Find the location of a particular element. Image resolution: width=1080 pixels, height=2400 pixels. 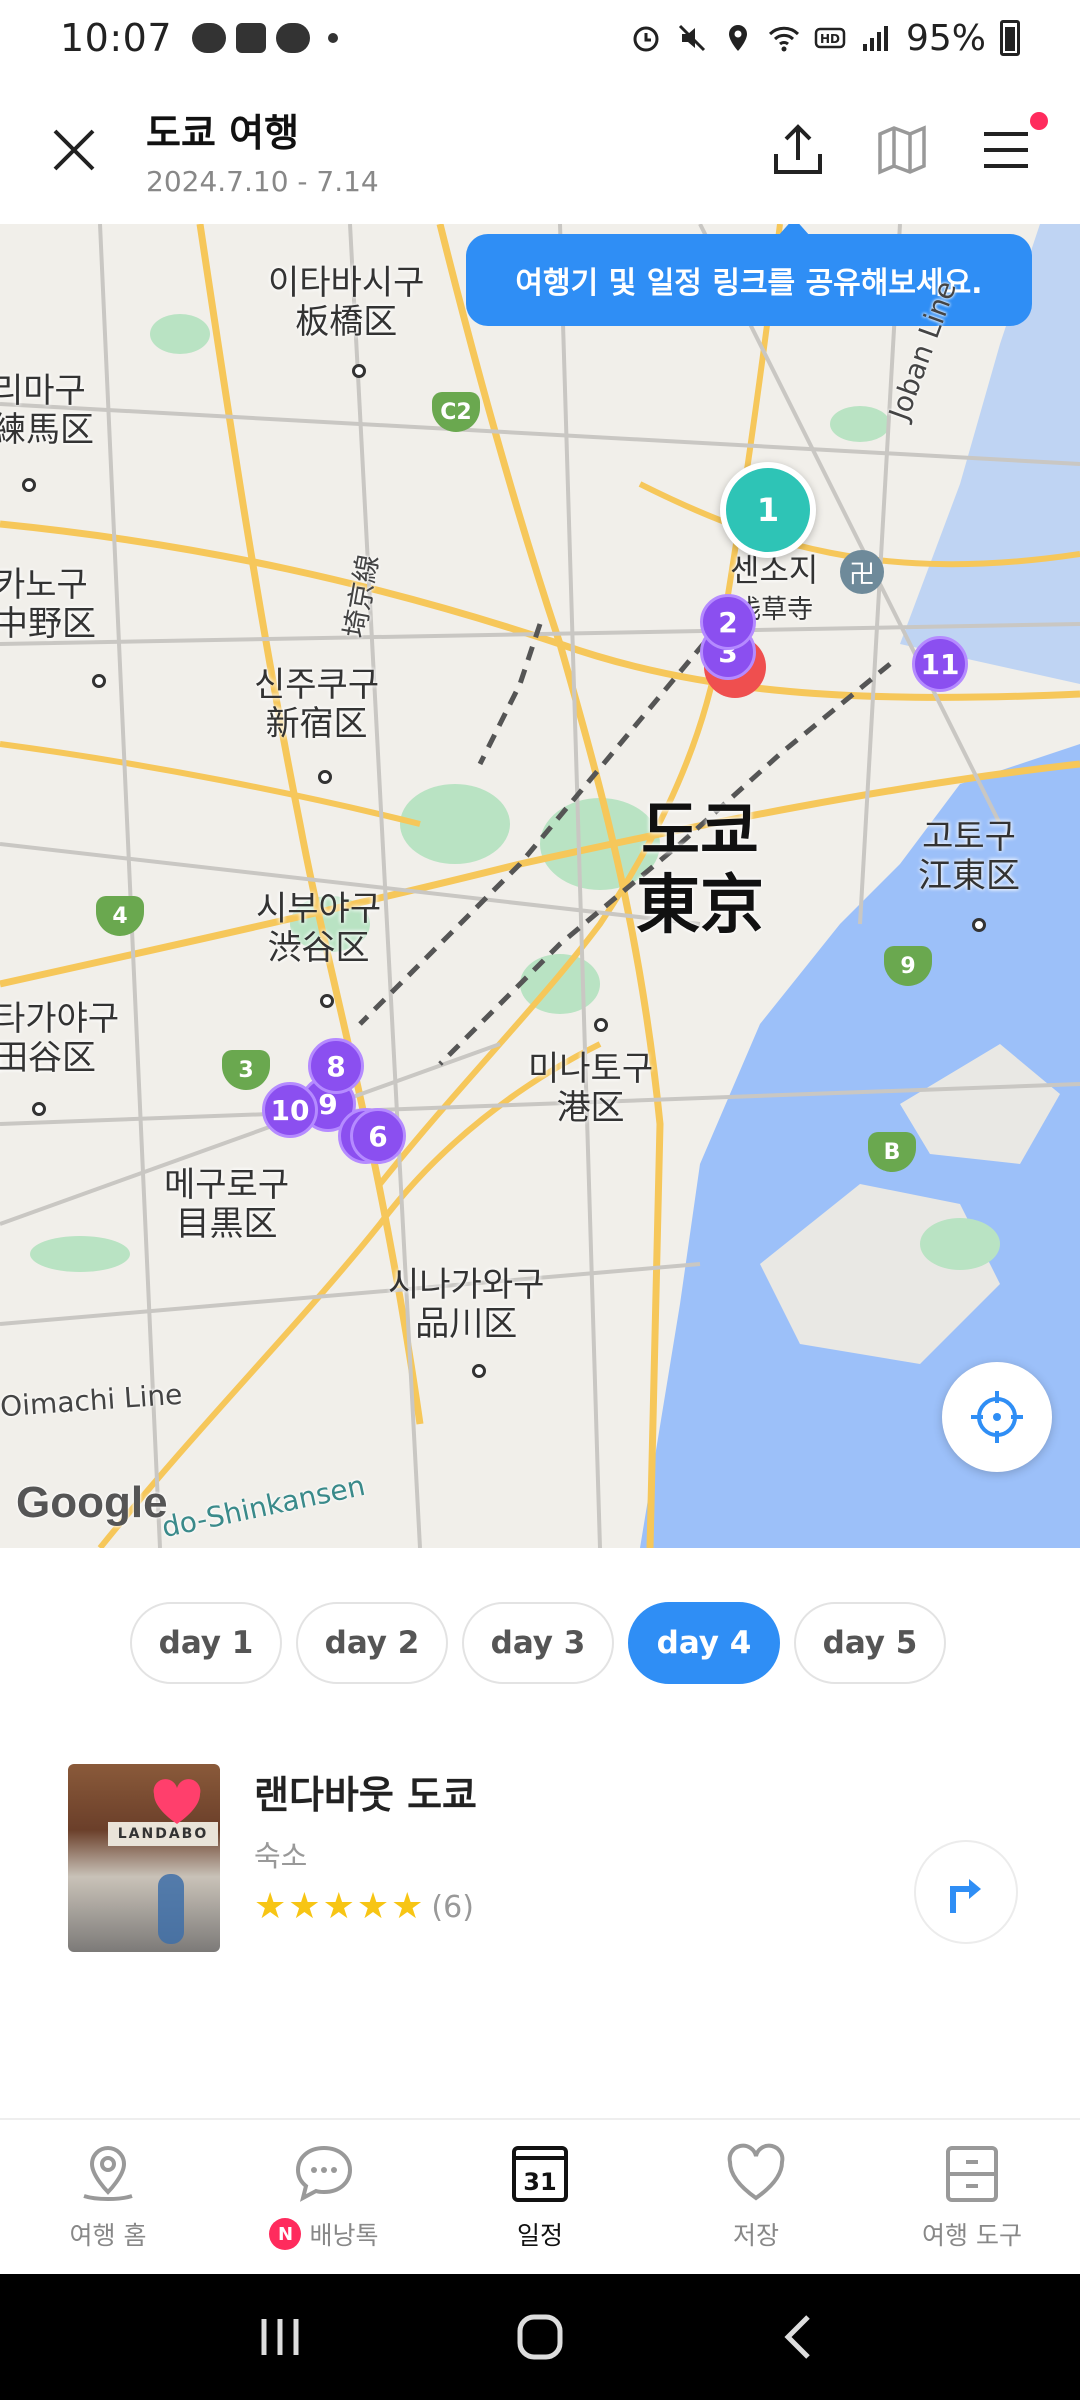

nav-trip-home: 여행 홈 is located at coordinates (108, 2197).